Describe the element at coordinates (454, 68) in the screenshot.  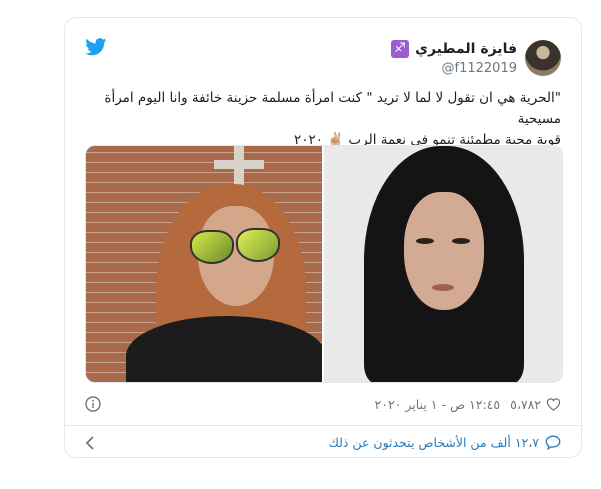
I see `author-handle: @f1122019` at that location.